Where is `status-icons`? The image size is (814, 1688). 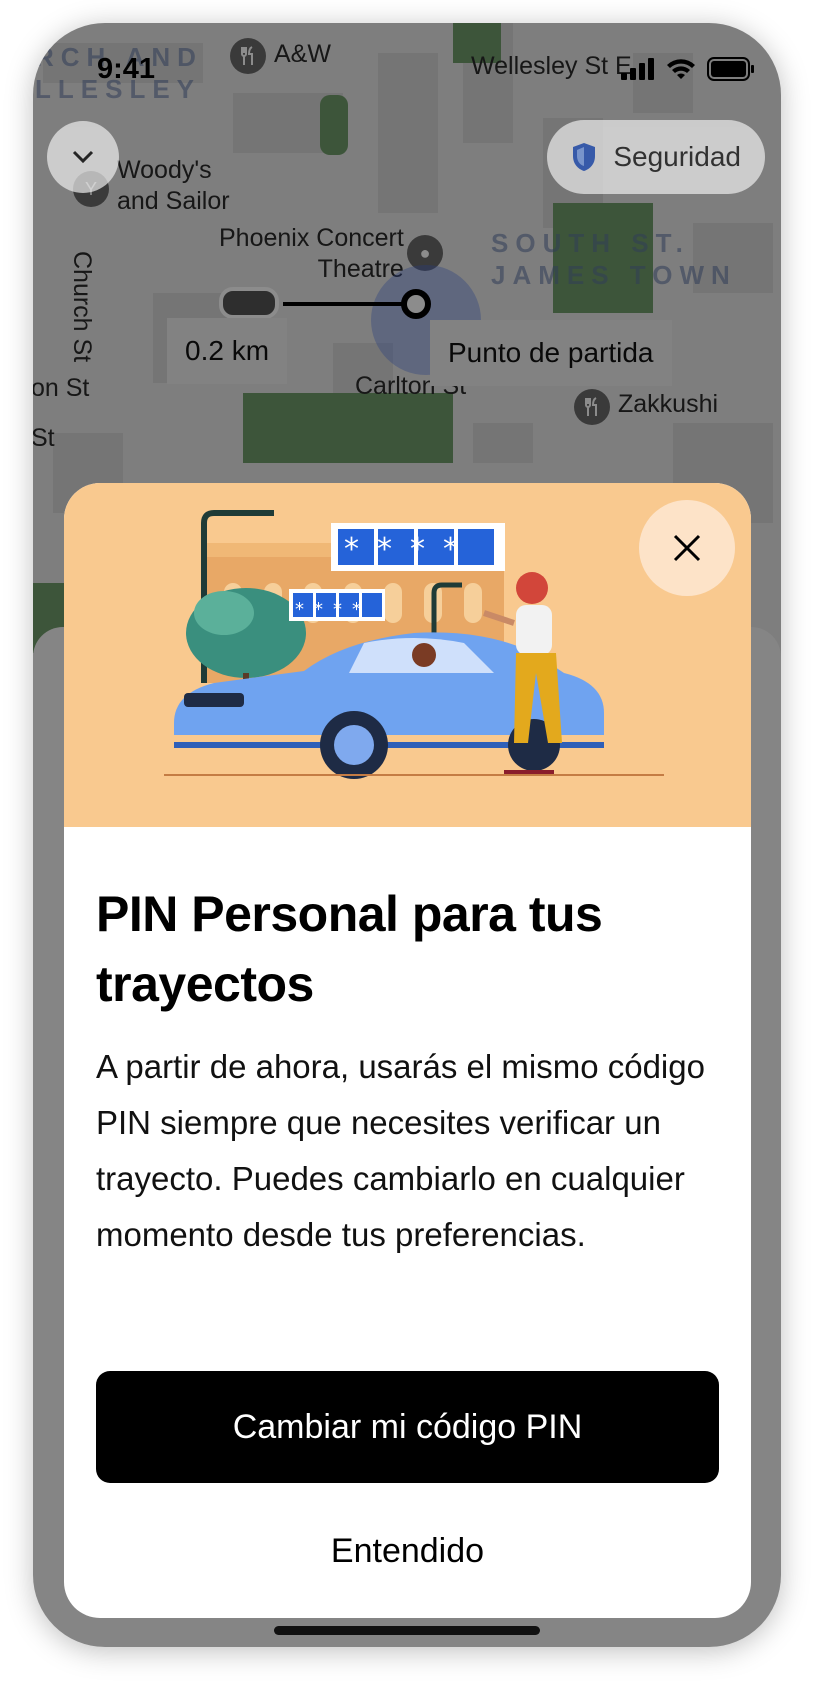
status-icons is located at coordinates (688, 69).